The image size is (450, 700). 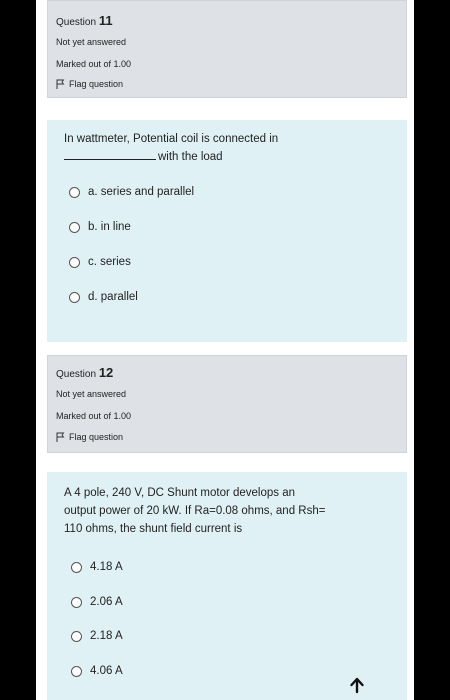 I want to click on arrow-up-icon, so click(x=357, y=685).